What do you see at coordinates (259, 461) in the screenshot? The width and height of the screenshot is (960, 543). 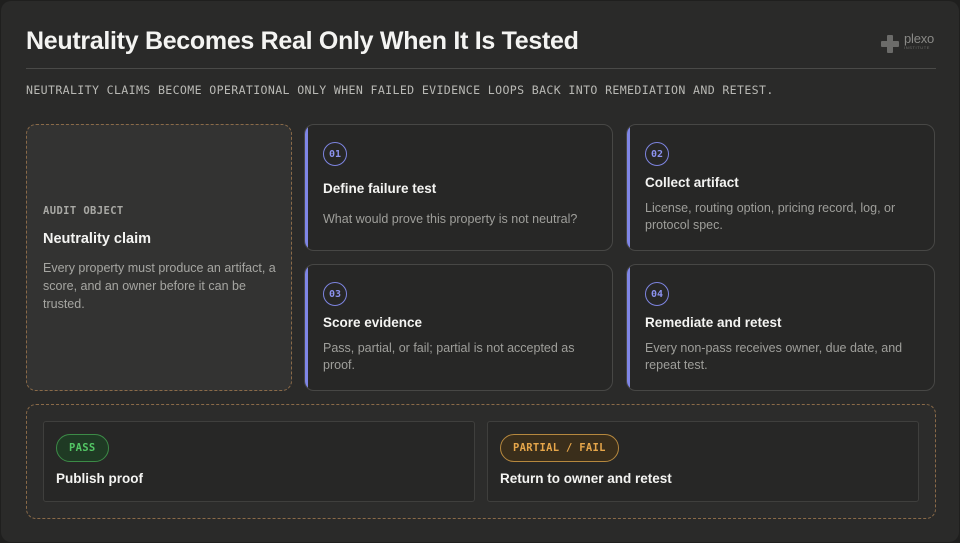 I see `outcome-pass: PASS Publish proof` at bounding box center [259, 461].